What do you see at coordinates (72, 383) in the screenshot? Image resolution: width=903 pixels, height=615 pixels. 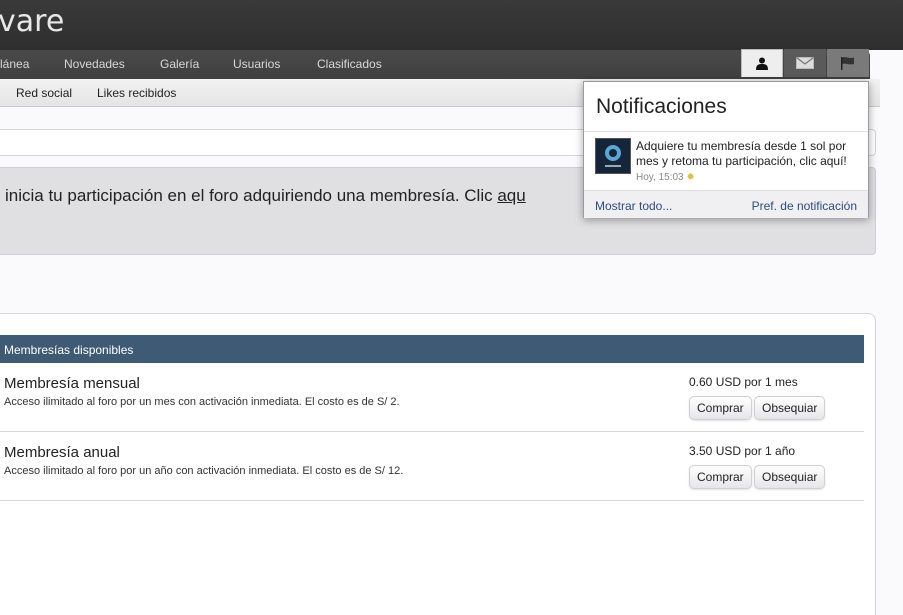 I see `plan-name: Membresía mensual` at bounding box center [72, 383].